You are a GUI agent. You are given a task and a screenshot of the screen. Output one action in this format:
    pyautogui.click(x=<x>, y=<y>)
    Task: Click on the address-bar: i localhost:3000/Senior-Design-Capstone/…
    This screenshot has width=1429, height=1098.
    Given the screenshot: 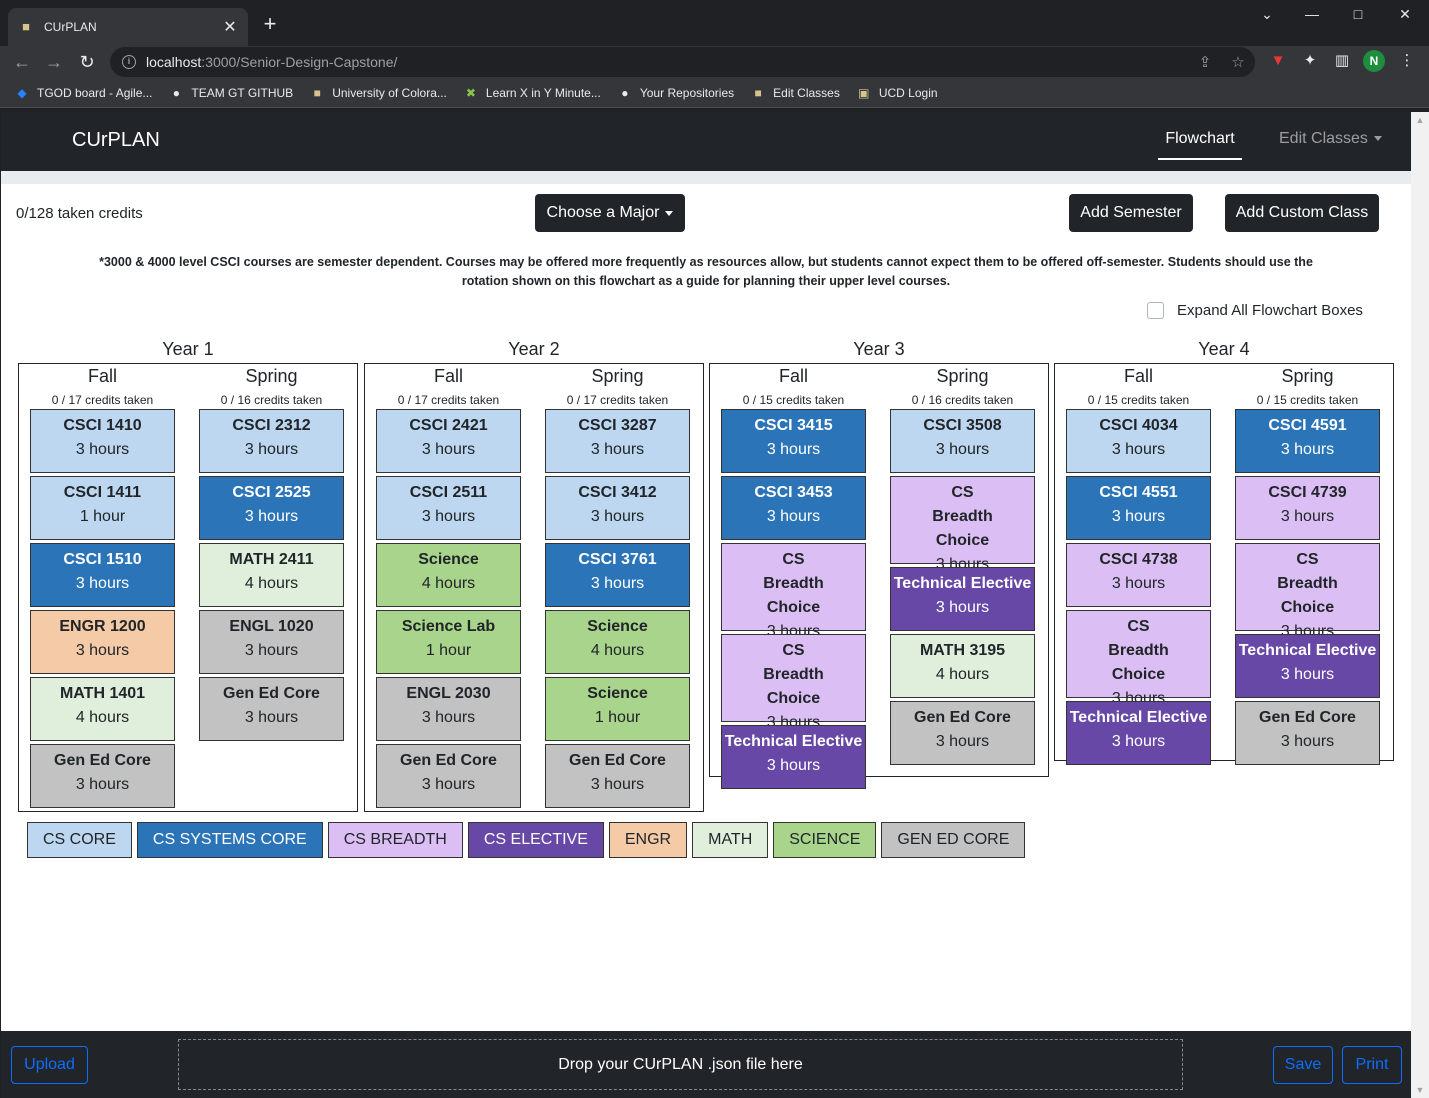 What is the action you would take?
    pyautogui.click(x=682, y=62)
    